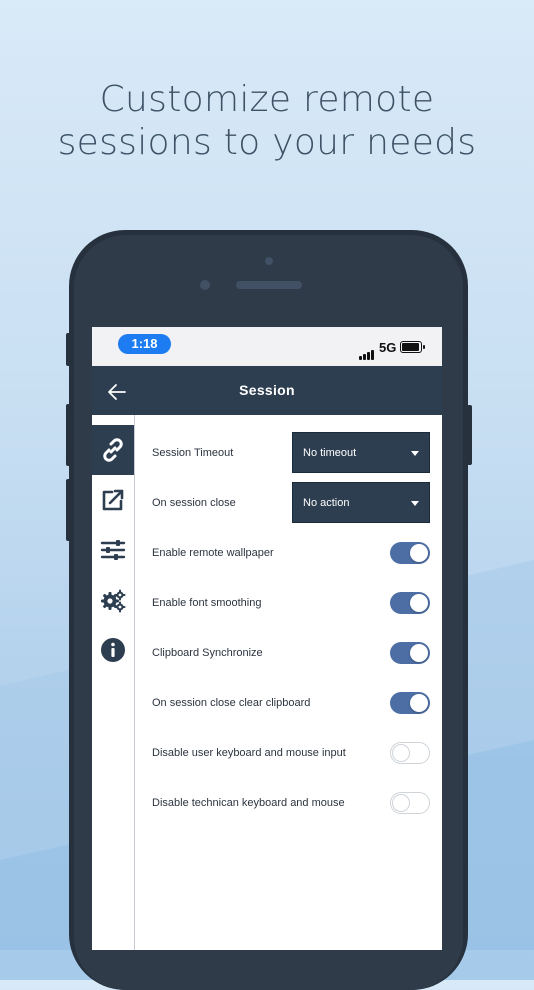 This screenshot has height=990, width=534. Describe the element at coordinates (205, 285) in the screenshot. I see `phone-camera` at that location.